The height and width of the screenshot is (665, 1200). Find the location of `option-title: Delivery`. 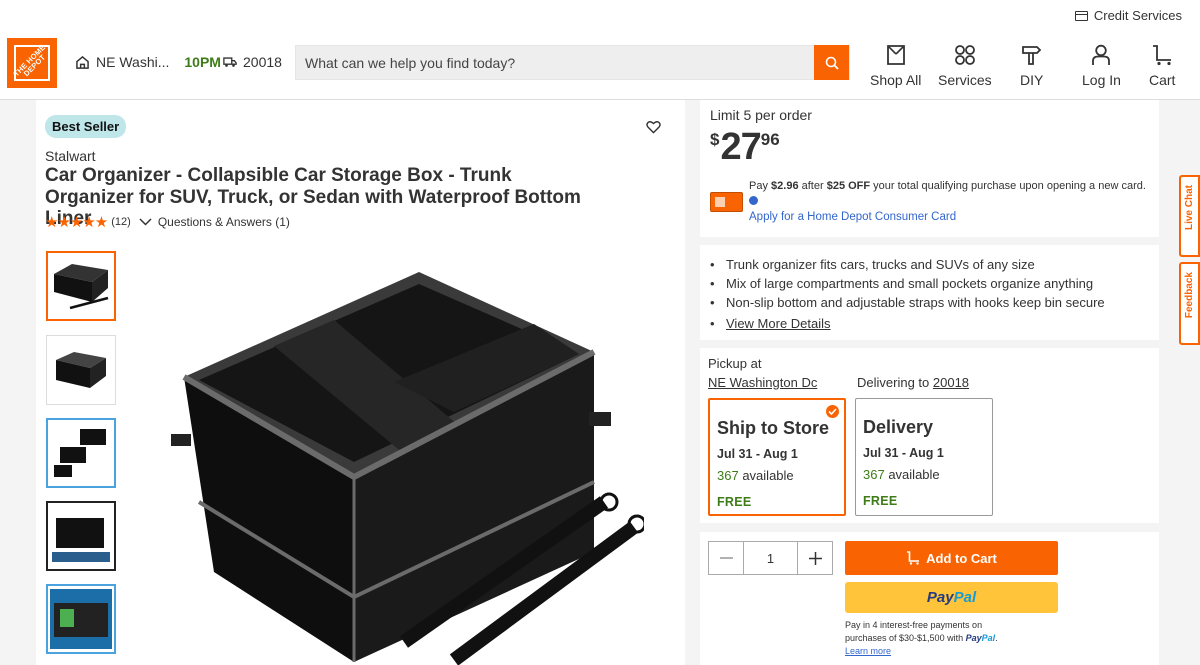

option-title: Delivery is located at coordinates (898, 427).